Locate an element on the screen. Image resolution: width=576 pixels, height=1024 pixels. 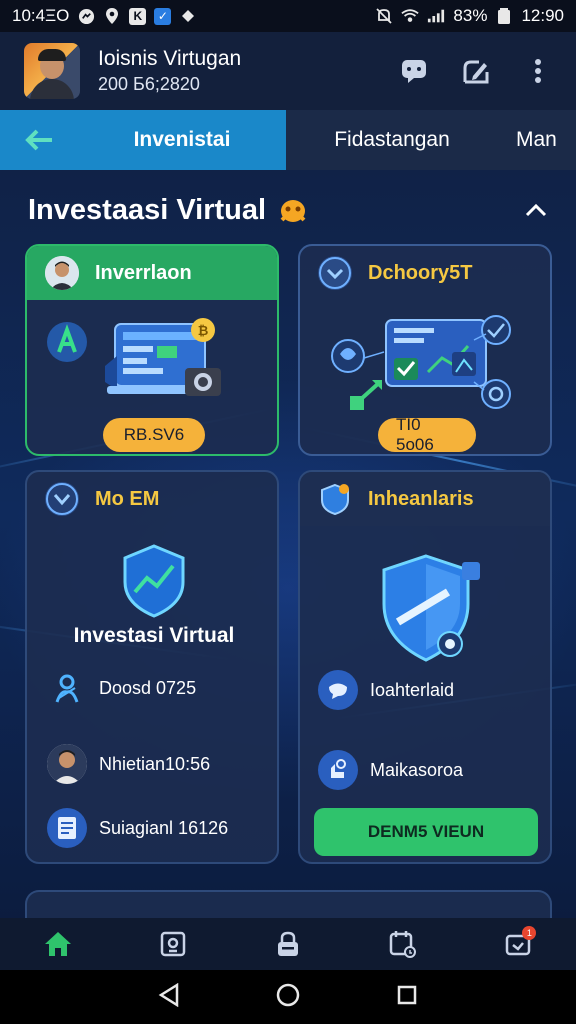
nav-wallet is located at coordinates (173, 944).